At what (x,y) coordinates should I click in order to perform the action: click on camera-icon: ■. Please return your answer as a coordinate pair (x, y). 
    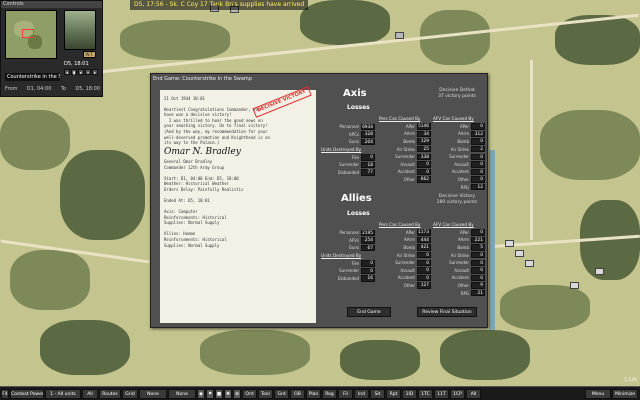
    Looking at the image, I should click on (219, 393).